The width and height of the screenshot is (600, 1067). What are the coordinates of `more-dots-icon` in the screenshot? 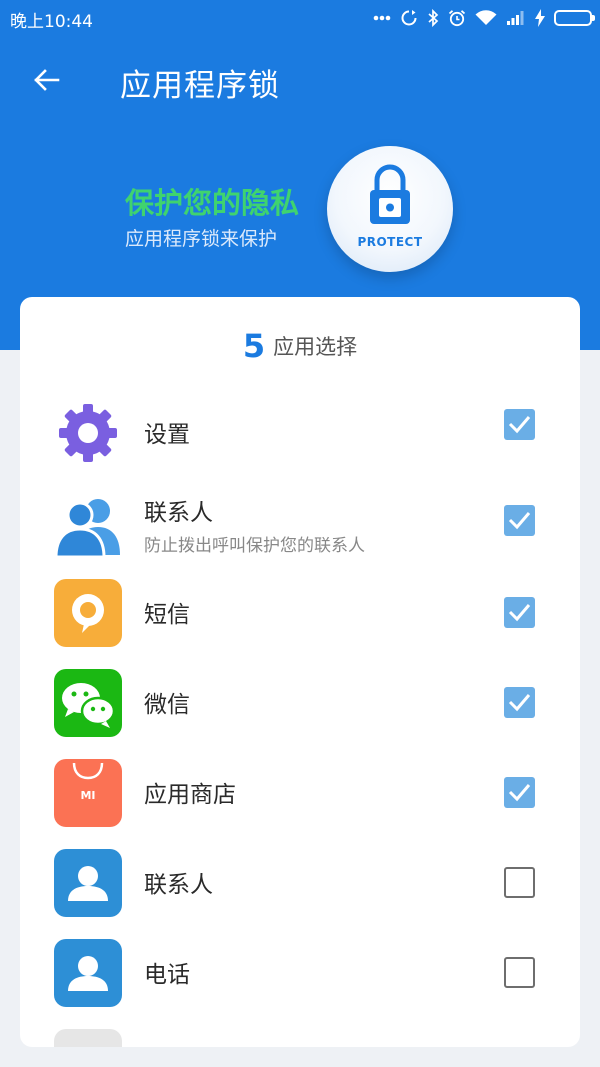 It's located at (382, 18).